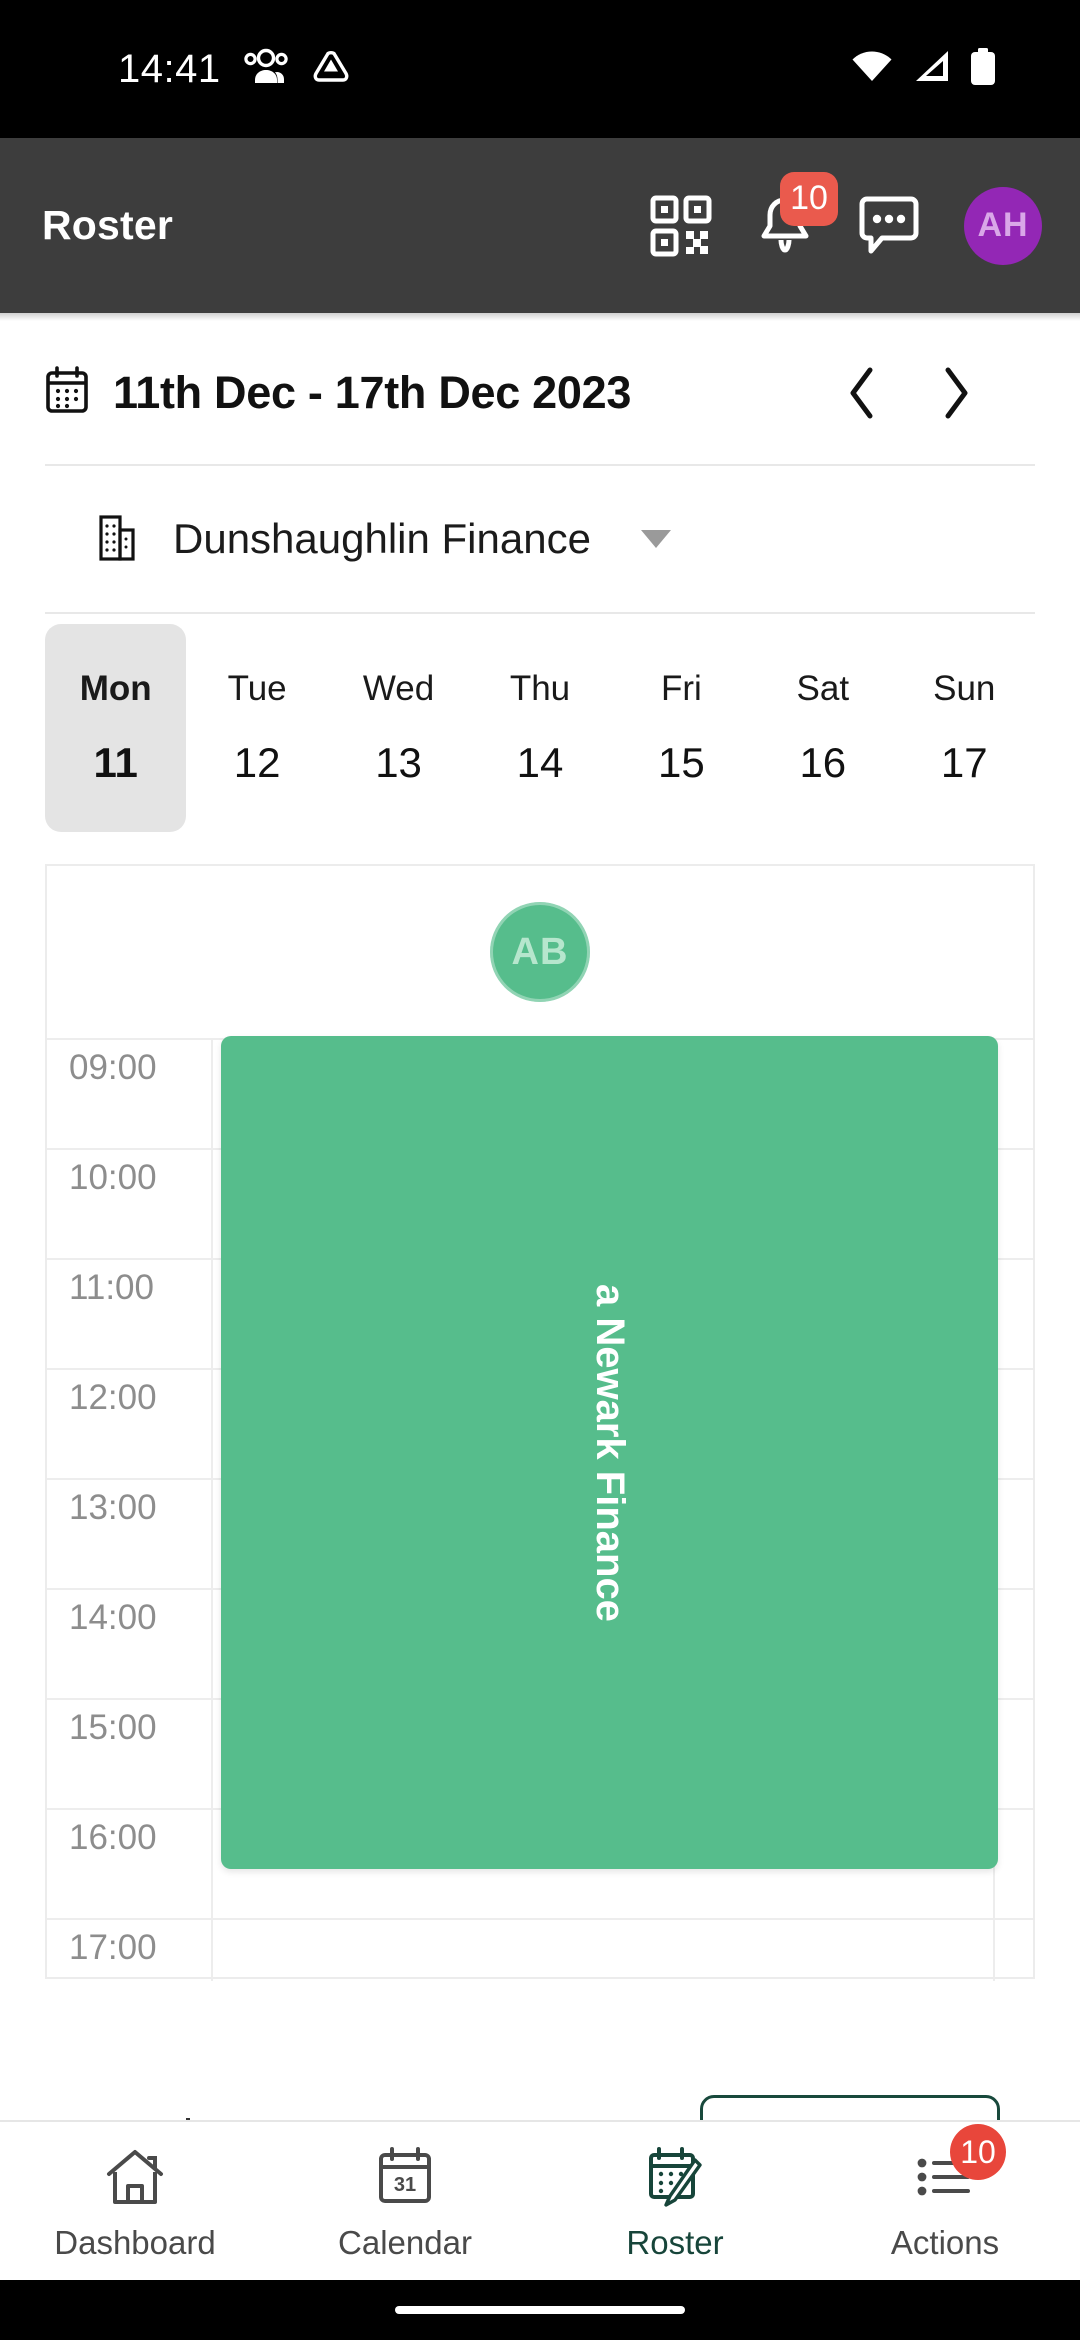 Image resolution: width=1080 pixels, height=2340 pixels. Describe the element at coordinates (844, 218) in the screenshot. I see `app-header-actions: 10 AH` at that location.